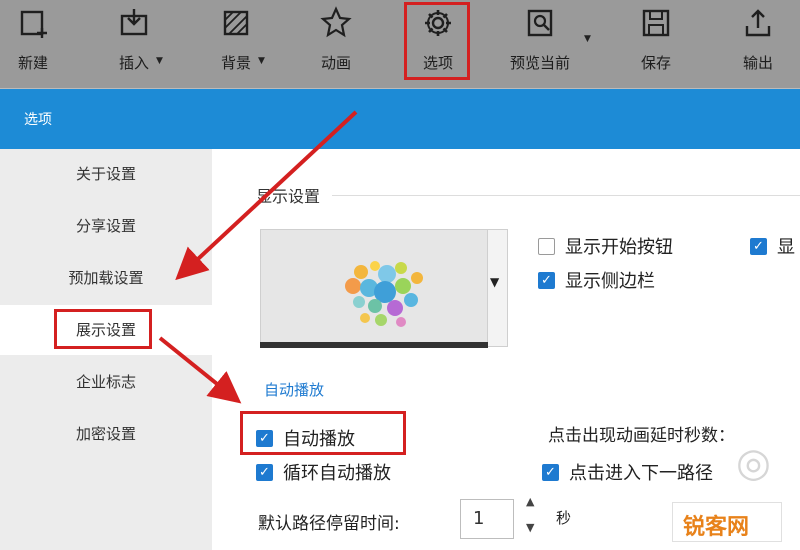 This screenshot has width=800, height=550. What do you see at coordinates (323, 433) in the screenshot?
I see `autoplay-highlight-box` at bounding box center [323, 433].